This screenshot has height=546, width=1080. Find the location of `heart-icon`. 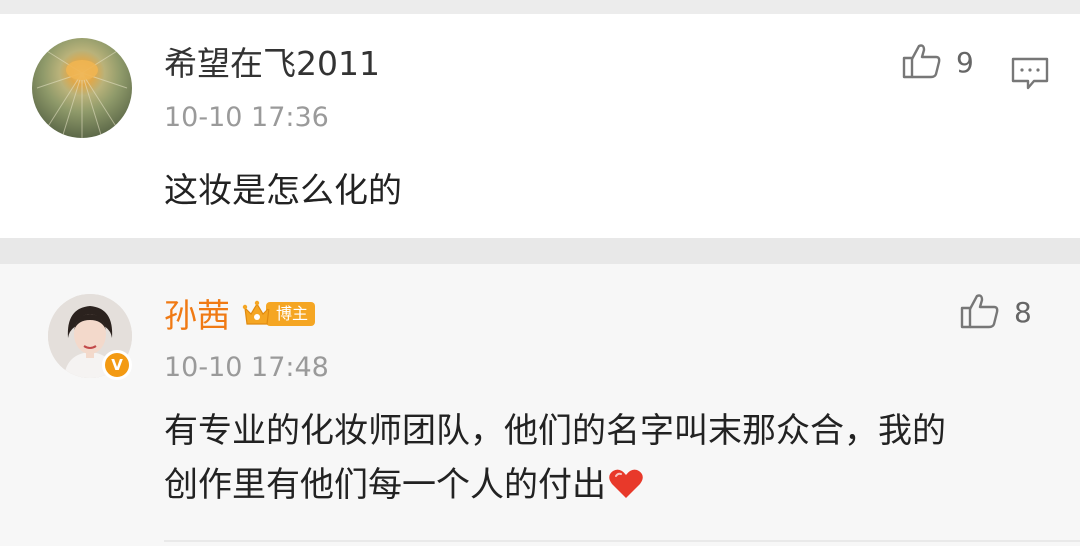

heart-icon is located at coordinates (626, 489).